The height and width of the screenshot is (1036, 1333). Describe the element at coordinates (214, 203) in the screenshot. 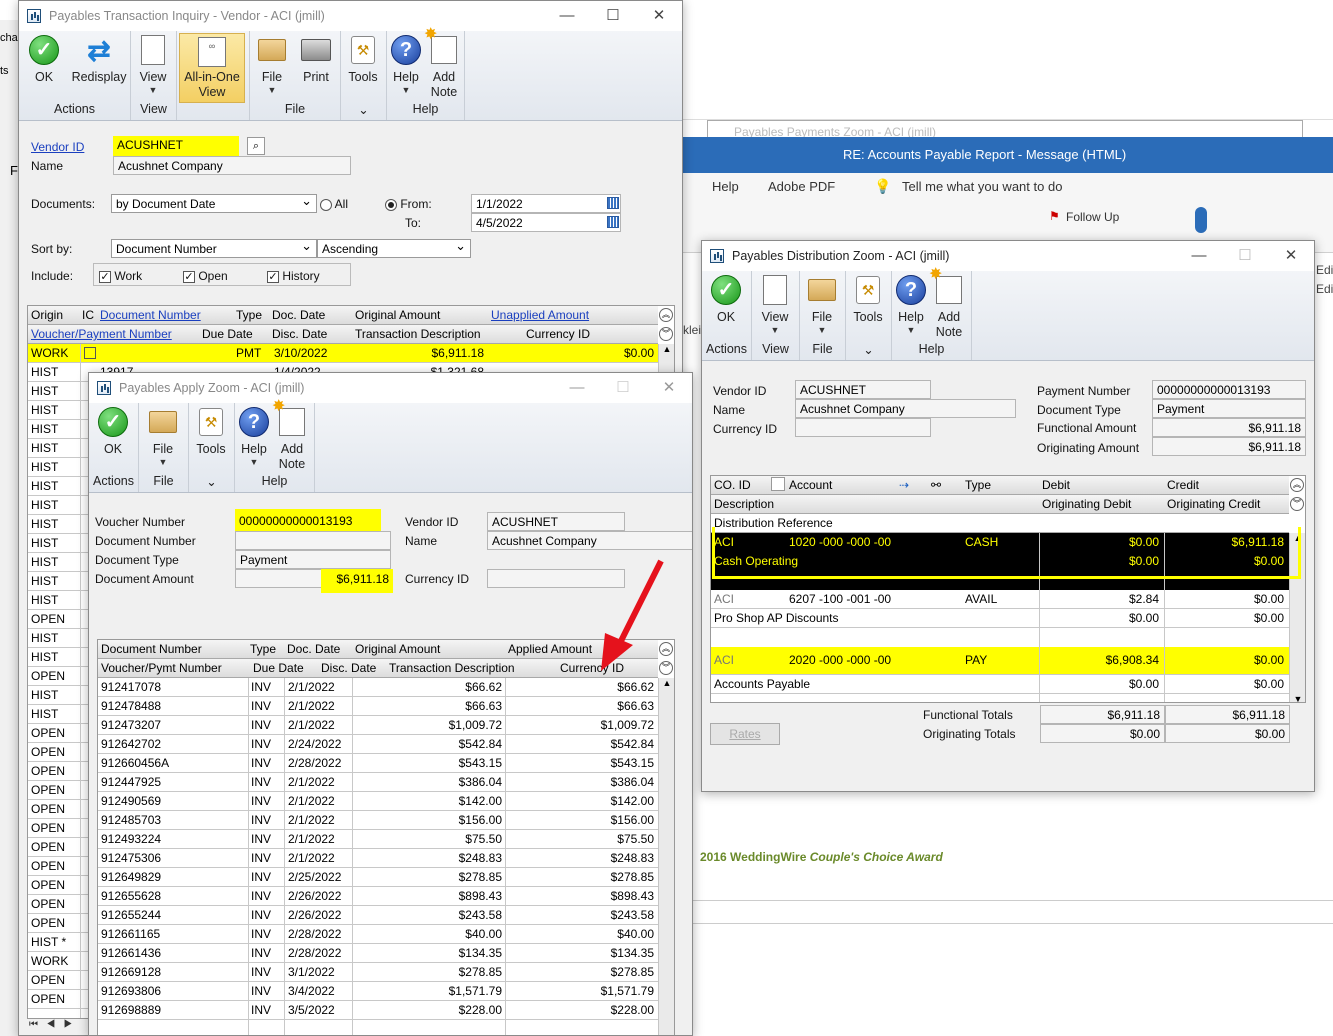

I see `documents-select: by Document Date` at that location.